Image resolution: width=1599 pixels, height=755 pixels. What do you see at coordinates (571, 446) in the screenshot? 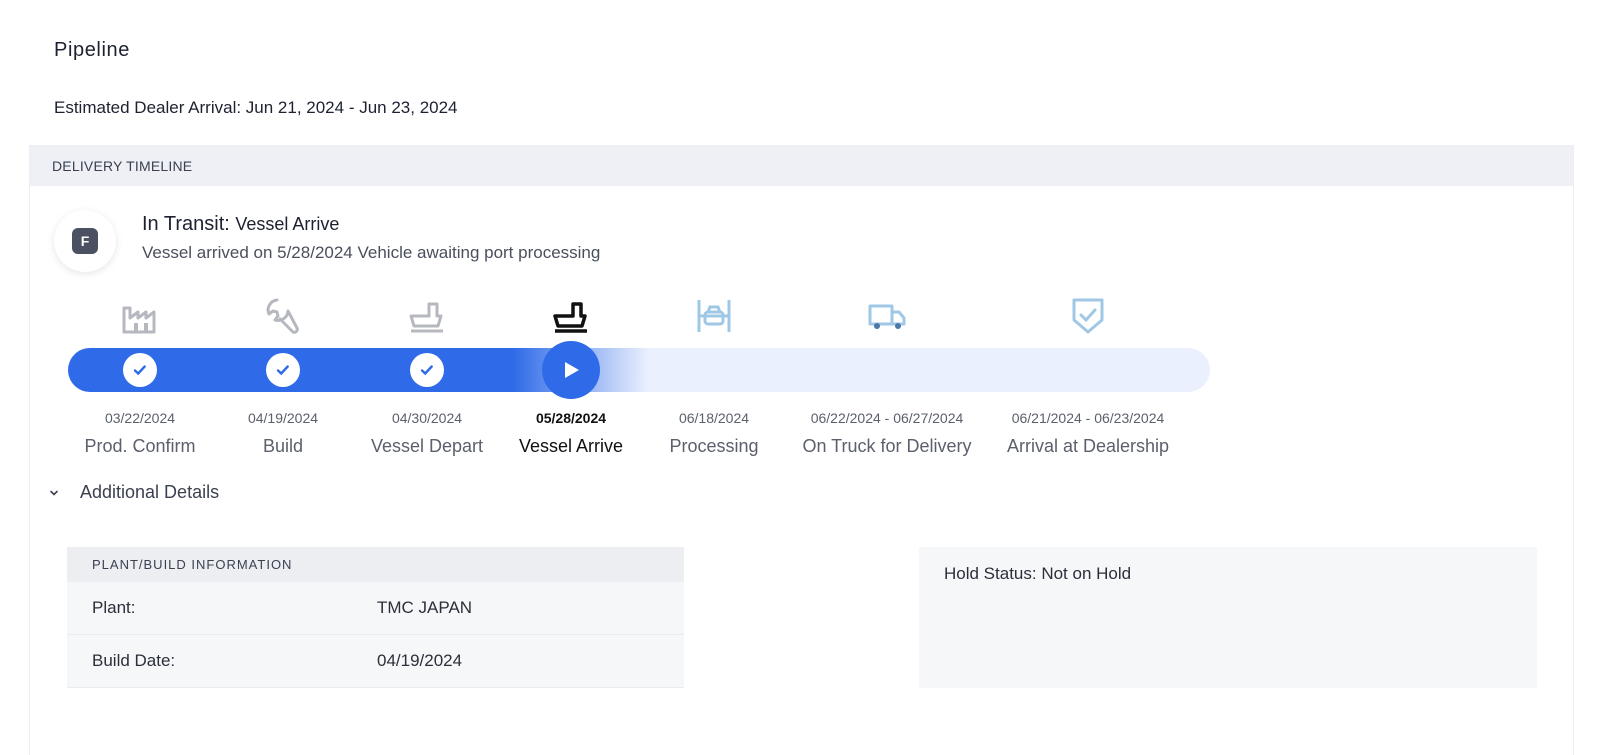
I see `step-label-current: Vessel Arrive` at bounding box center [571, 446].